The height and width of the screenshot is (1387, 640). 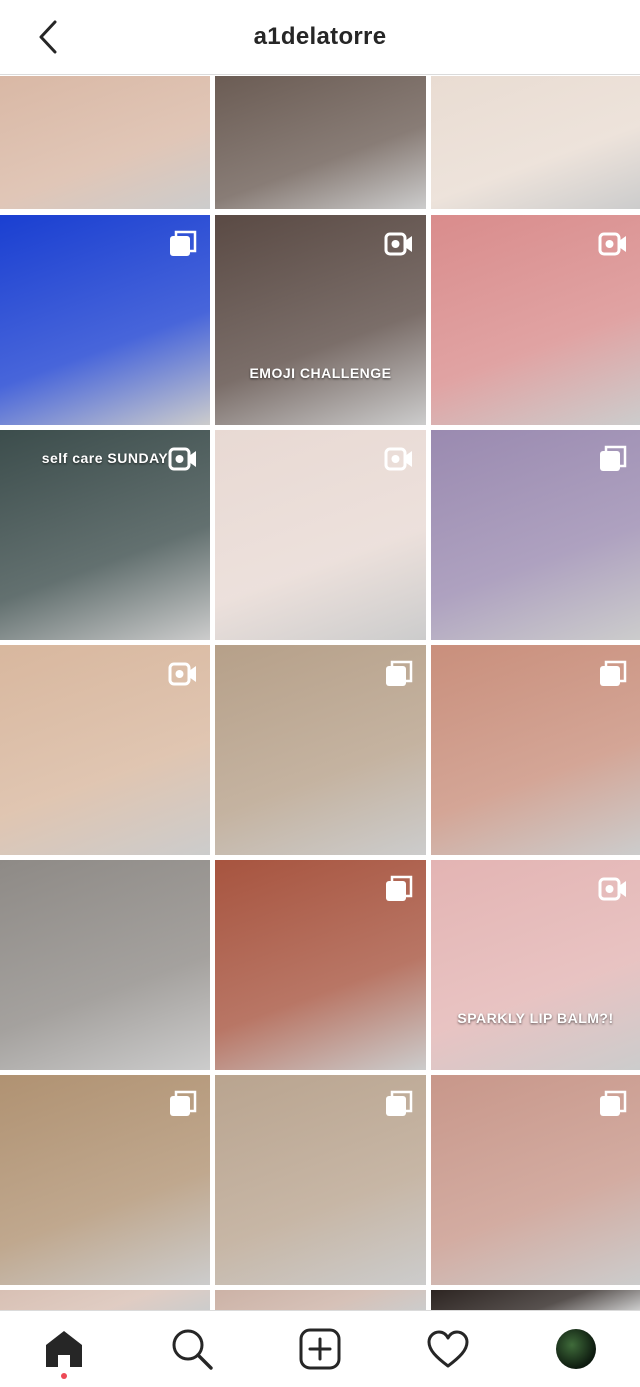 I want to click on back-button, so click(x=48, y=37).